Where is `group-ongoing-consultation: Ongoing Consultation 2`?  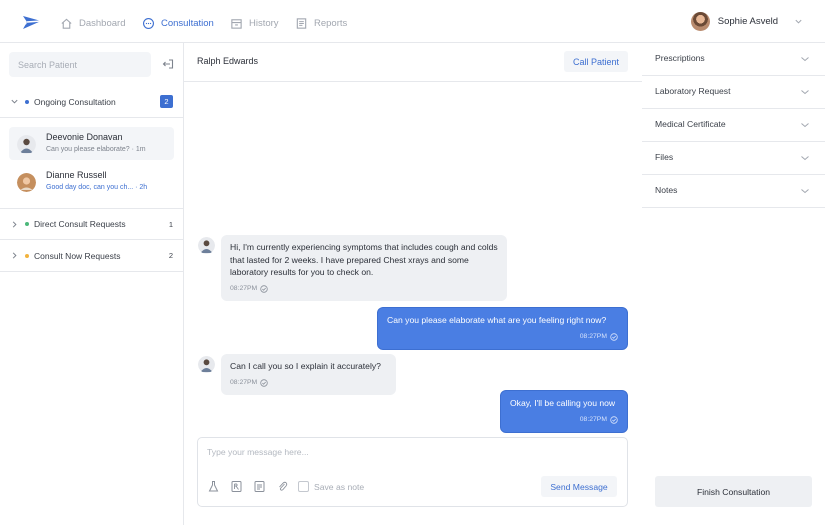 group-ongoing-consultation: Ongoing Consultation 2 is located at coordinates (91, 102).